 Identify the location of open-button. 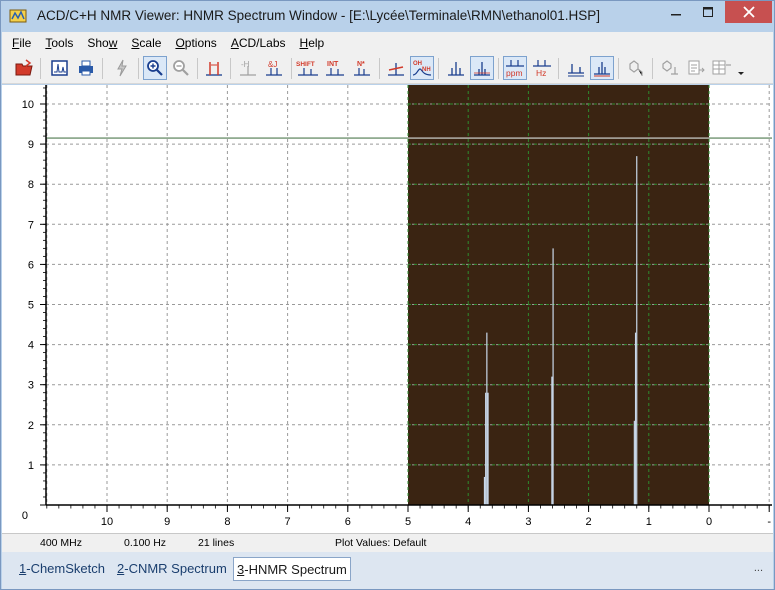
(24, 68).